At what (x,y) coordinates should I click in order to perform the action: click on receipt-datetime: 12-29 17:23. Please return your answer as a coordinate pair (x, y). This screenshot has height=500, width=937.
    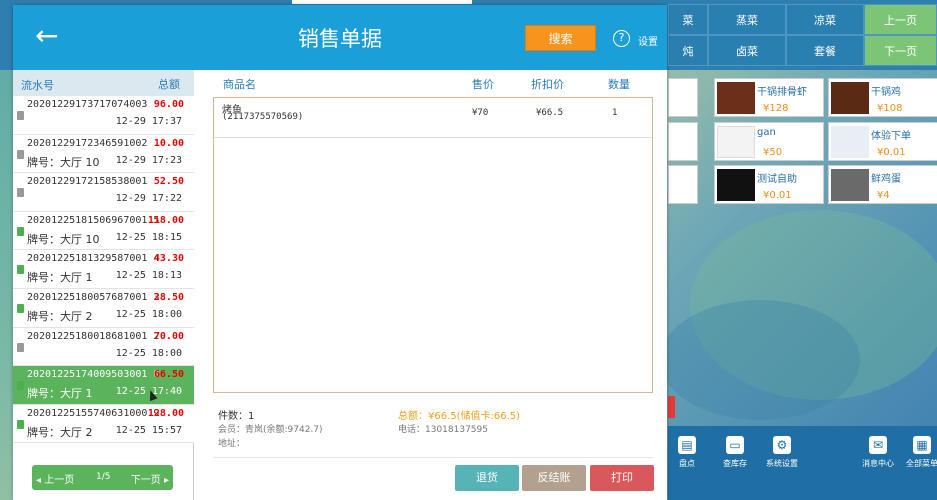
    Looking at the image, I should click on (148, 160).